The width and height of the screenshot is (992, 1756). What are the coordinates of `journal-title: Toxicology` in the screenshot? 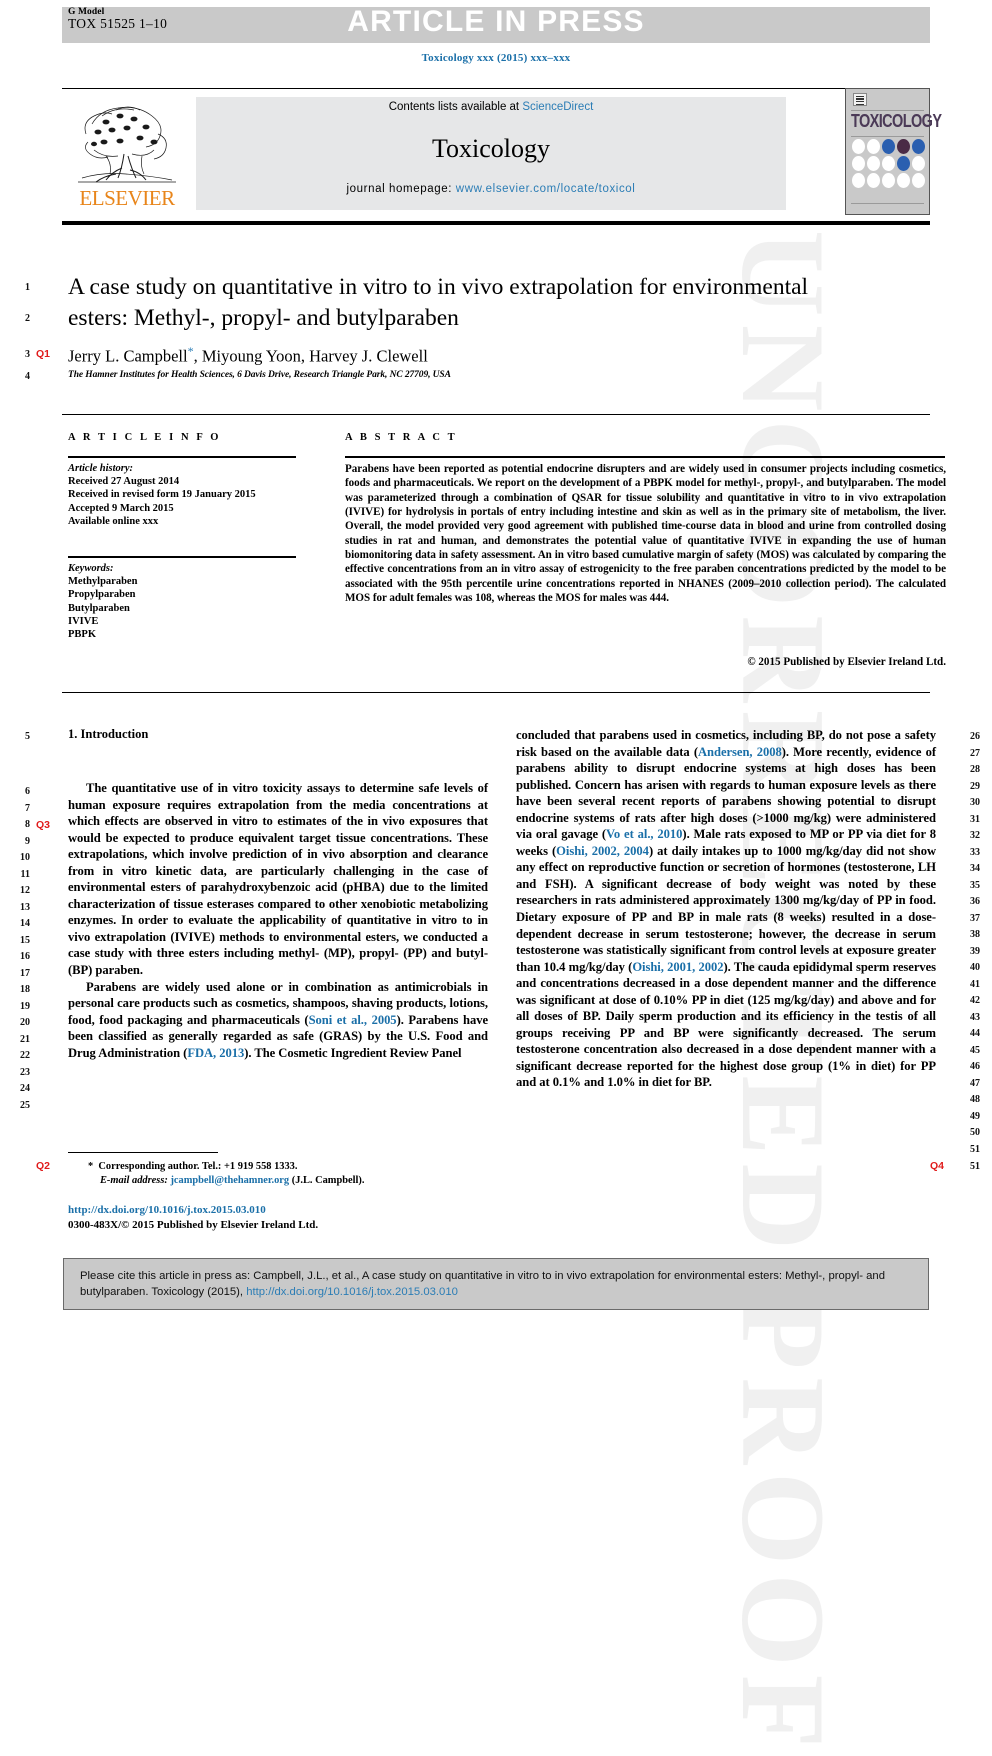 It's located at (491, 148).